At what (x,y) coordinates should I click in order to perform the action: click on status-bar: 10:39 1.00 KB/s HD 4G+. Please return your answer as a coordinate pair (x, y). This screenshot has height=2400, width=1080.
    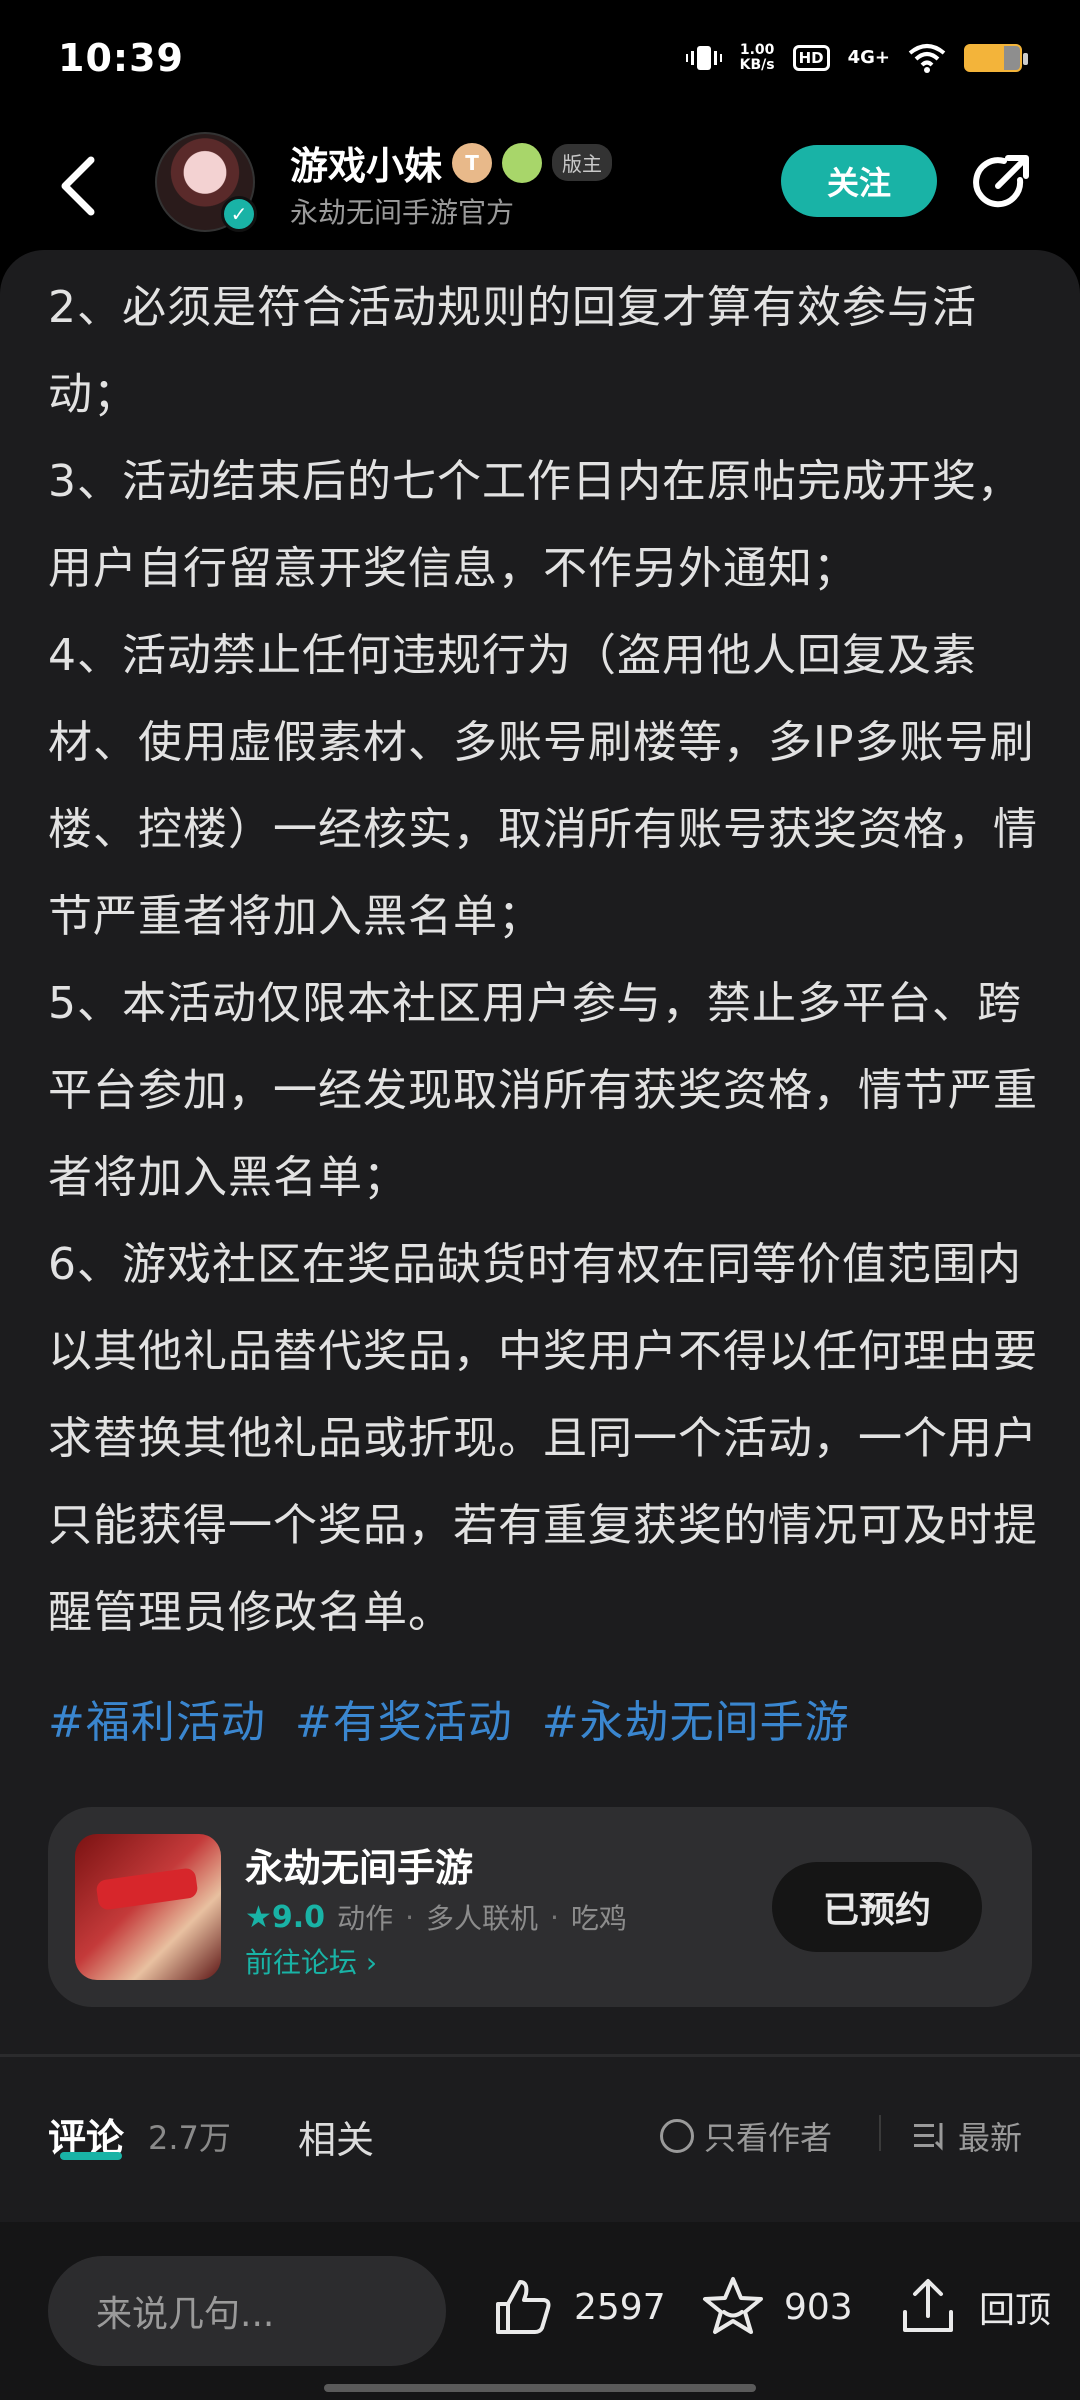
    Looking at the image, I should click on (540, 57).